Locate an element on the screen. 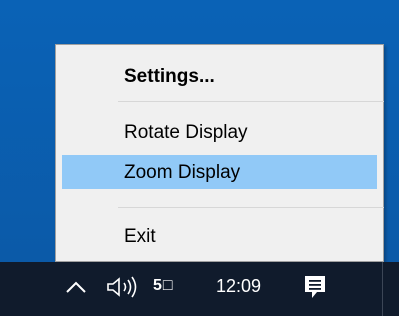 The width and height of the screenshot is (399, 316). speaker-icon is located at coordinates (126, 287).